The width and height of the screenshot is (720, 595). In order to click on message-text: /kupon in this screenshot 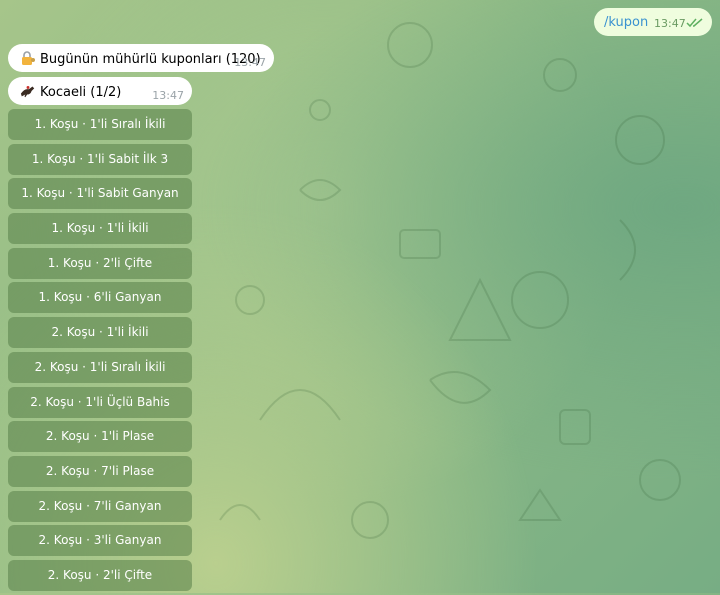, I will do `click(626, 22)`.